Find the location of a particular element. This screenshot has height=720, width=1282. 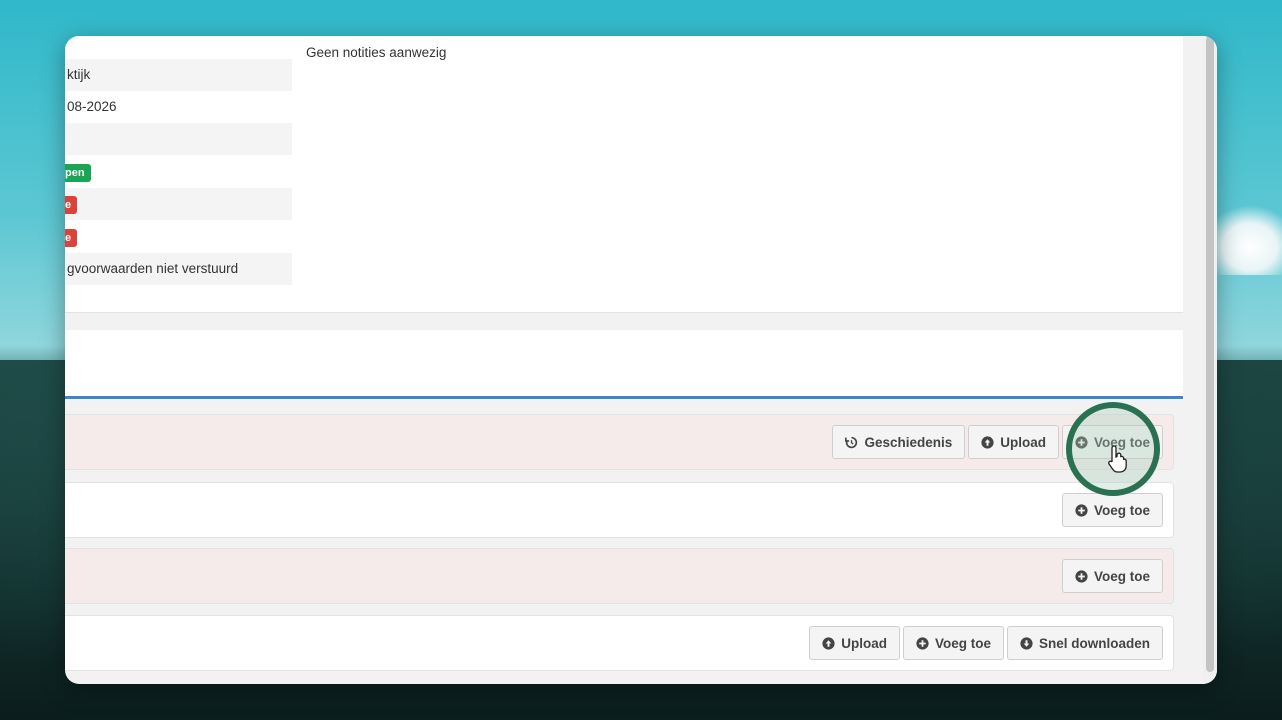

history-icon is located at coordinates (851, 442).